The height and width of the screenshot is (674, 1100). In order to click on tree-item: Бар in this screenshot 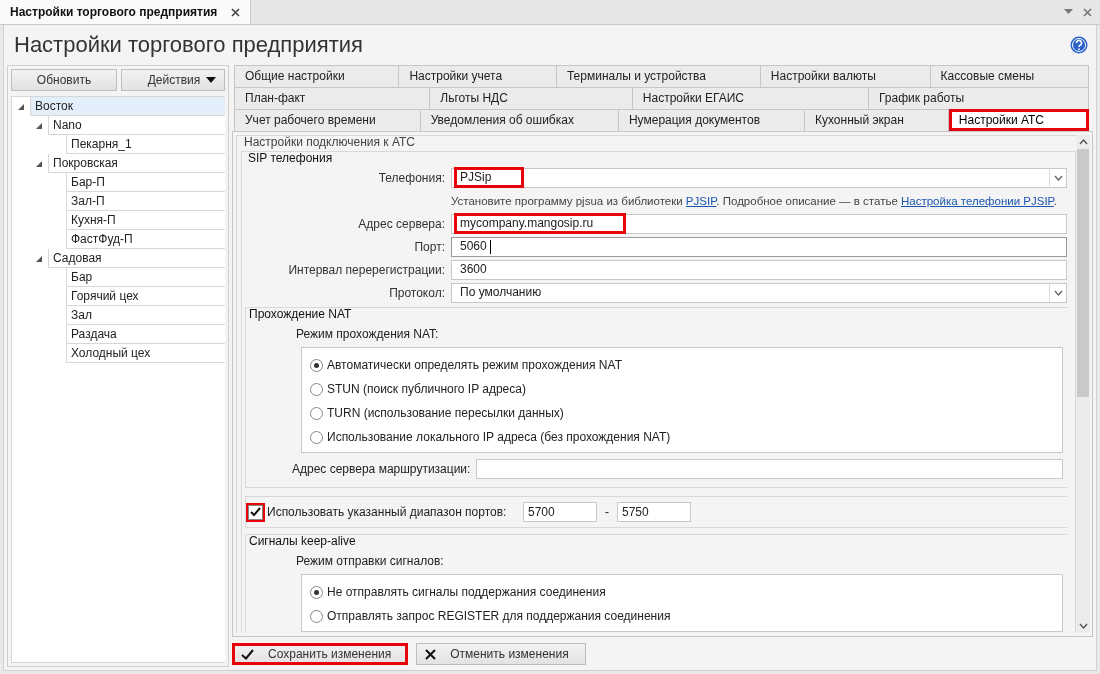, I will do `click(145, 277)`.